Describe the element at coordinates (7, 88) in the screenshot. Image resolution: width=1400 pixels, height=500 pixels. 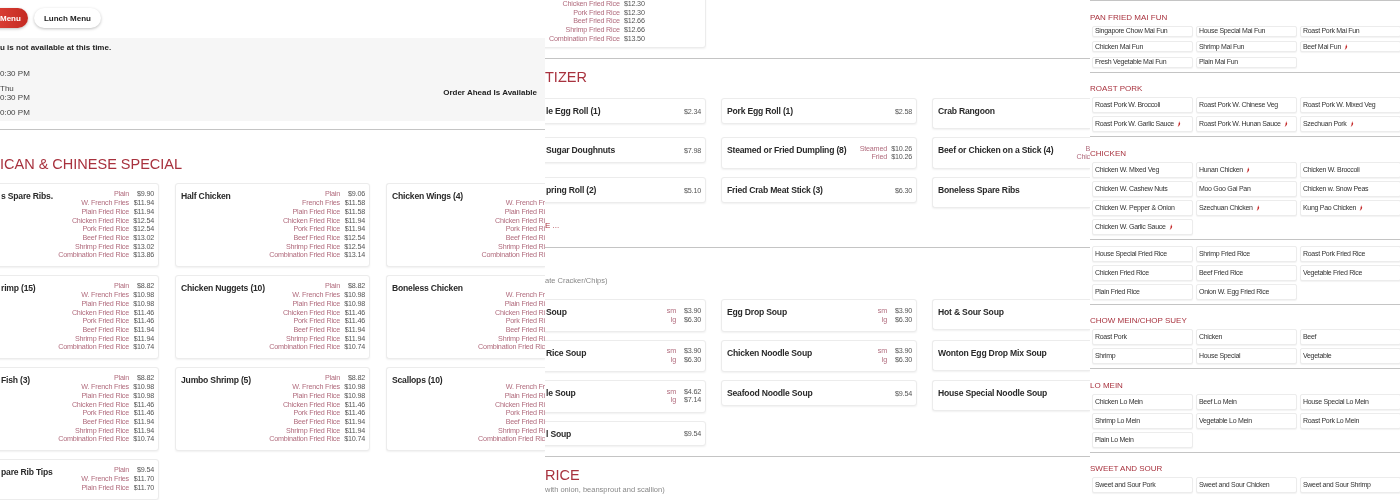
I see `hours-text: Thu` at that location.